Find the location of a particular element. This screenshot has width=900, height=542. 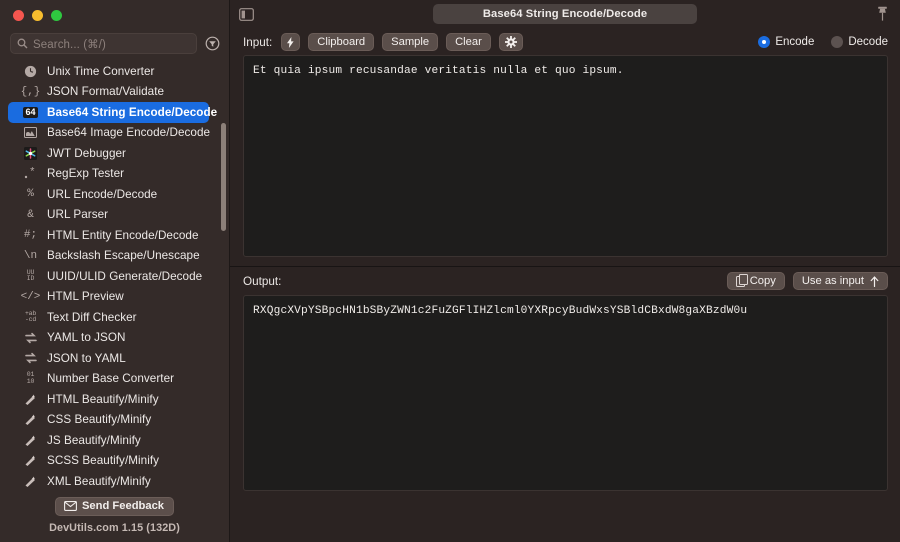

search-placeholder: Search... (⌘/) is located at coordinates (69, 44).